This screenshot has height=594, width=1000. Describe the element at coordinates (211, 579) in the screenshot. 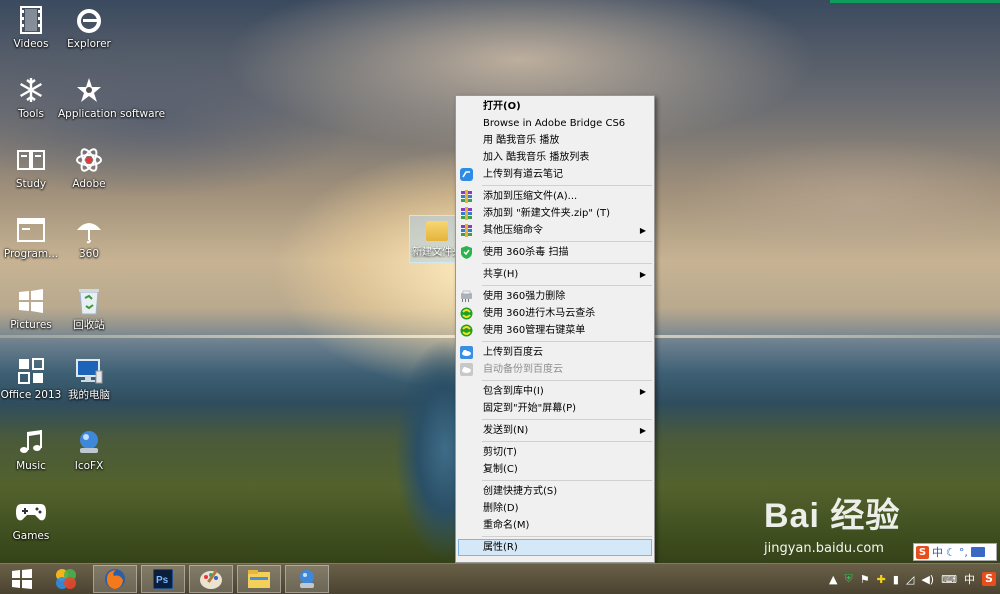

I see `taskbar-paint` at that location.